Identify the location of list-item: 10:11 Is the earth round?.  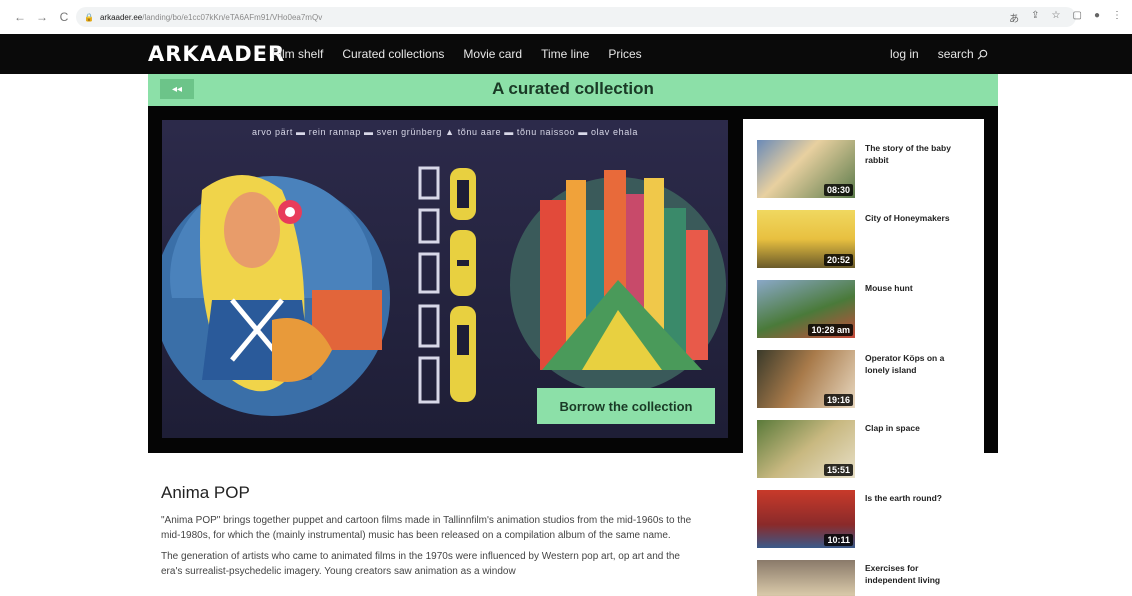
(867, 519).